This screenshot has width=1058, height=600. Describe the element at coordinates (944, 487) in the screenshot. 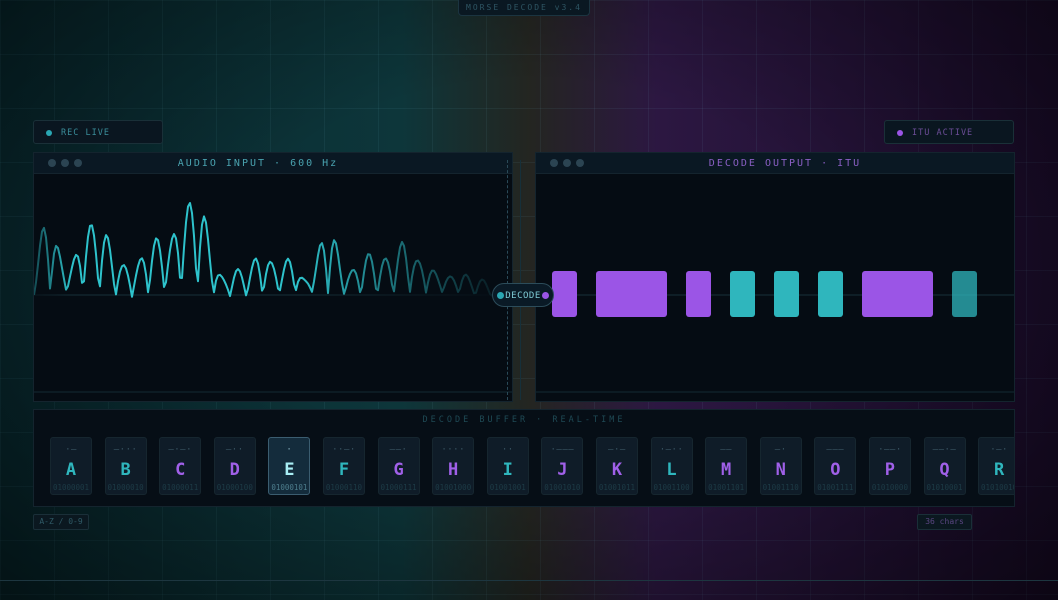

I see `char-binary: 01010001` at that location.